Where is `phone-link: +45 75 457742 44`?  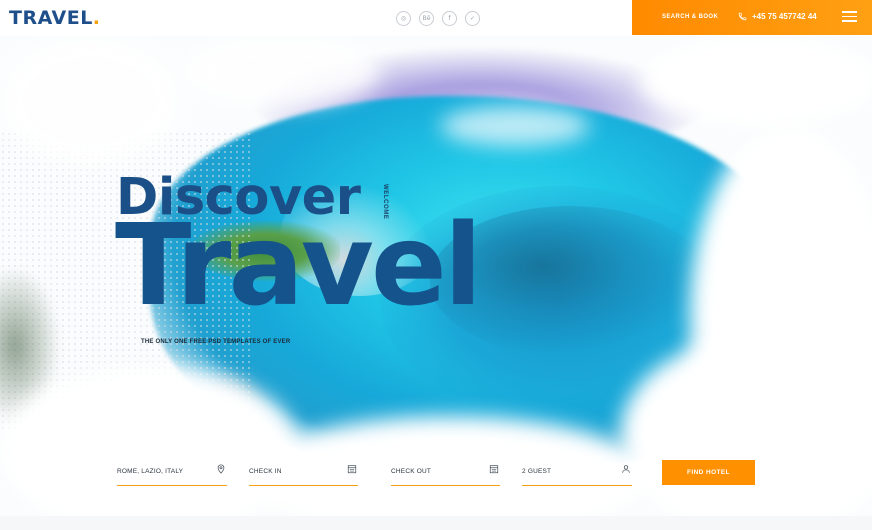 phone-link: +45 75 457742 44 is located at coordinates (777, 16).